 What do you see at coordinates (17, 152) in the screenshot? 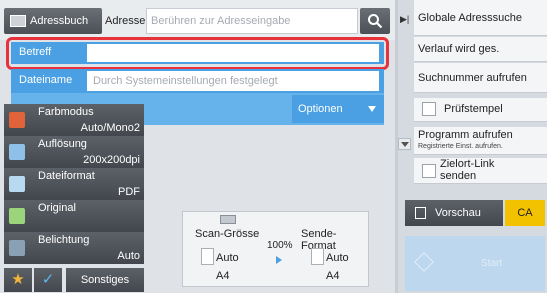
I see `resolution-icon` at bounding box center [17, 152].